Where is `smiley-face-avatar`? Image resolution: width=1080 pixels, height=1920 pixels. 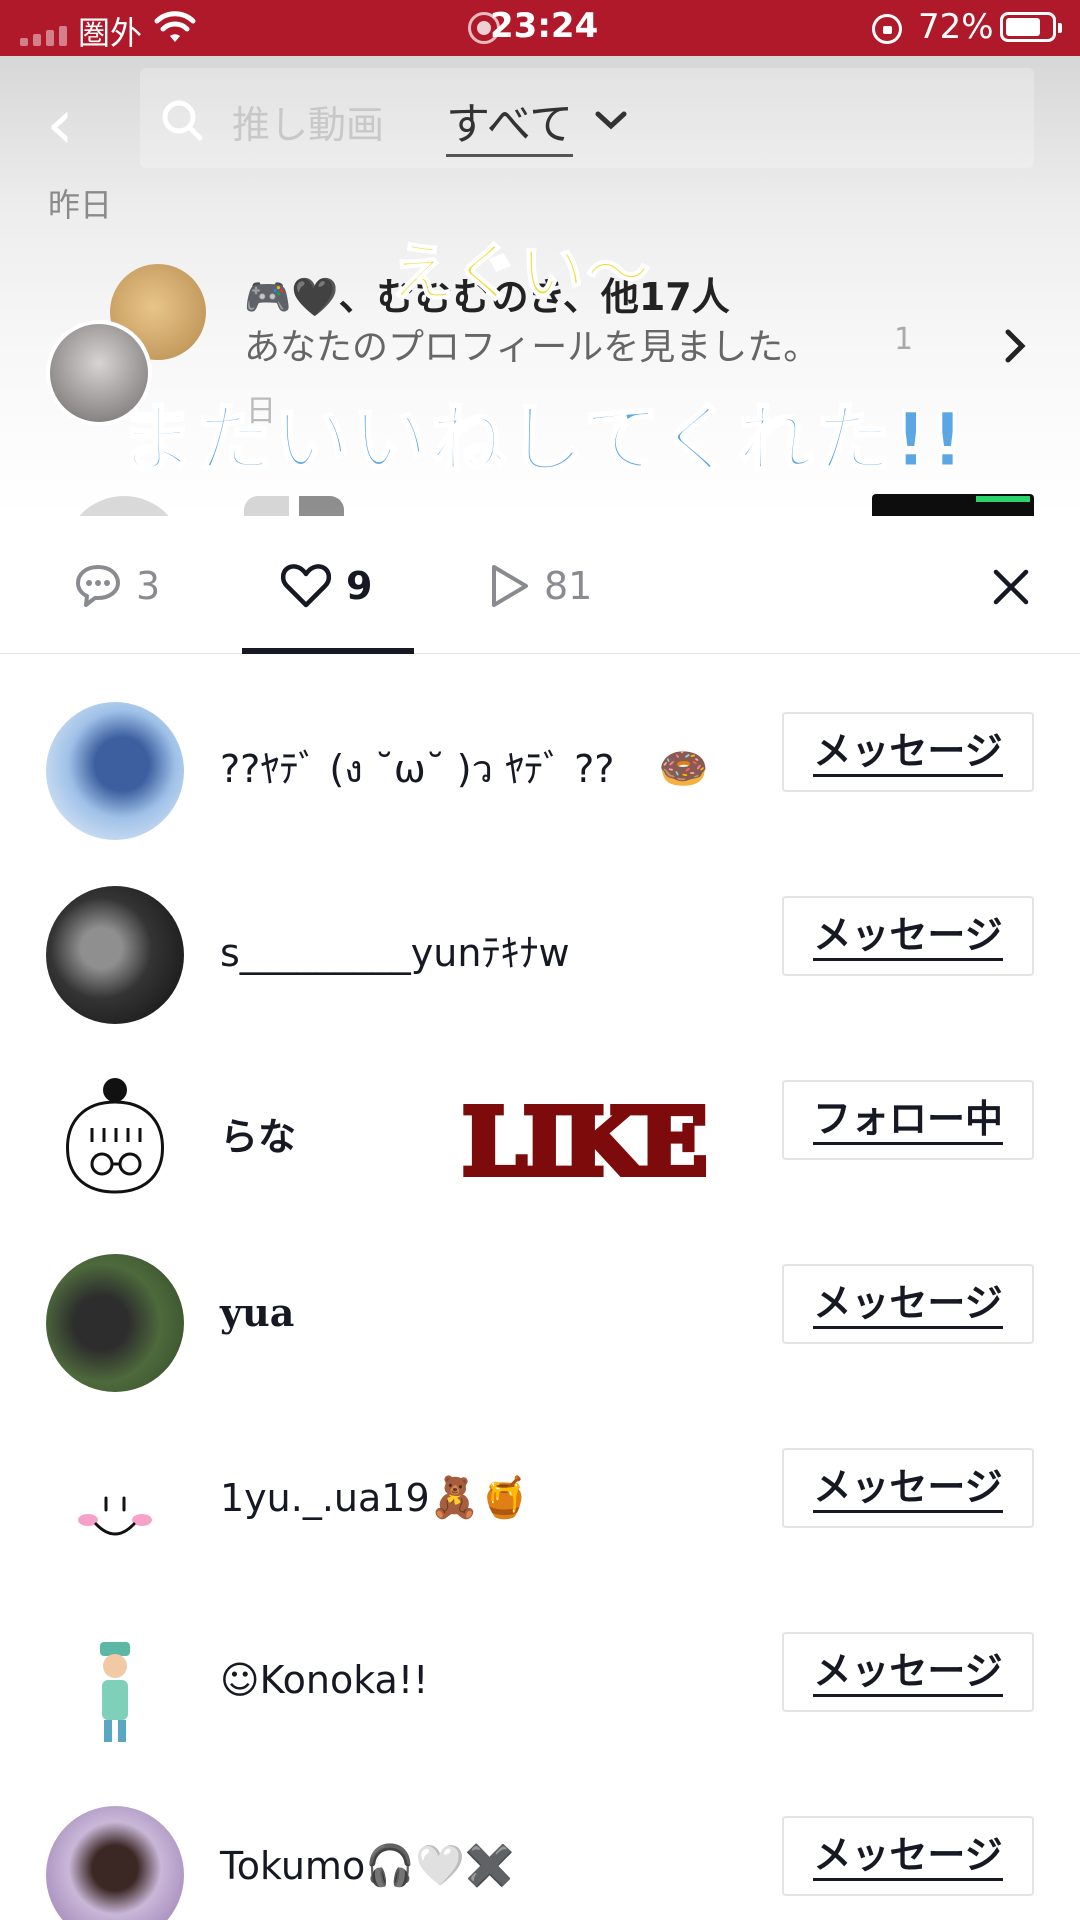 smiley-face-avatar is located at coordinates (115, 1516).